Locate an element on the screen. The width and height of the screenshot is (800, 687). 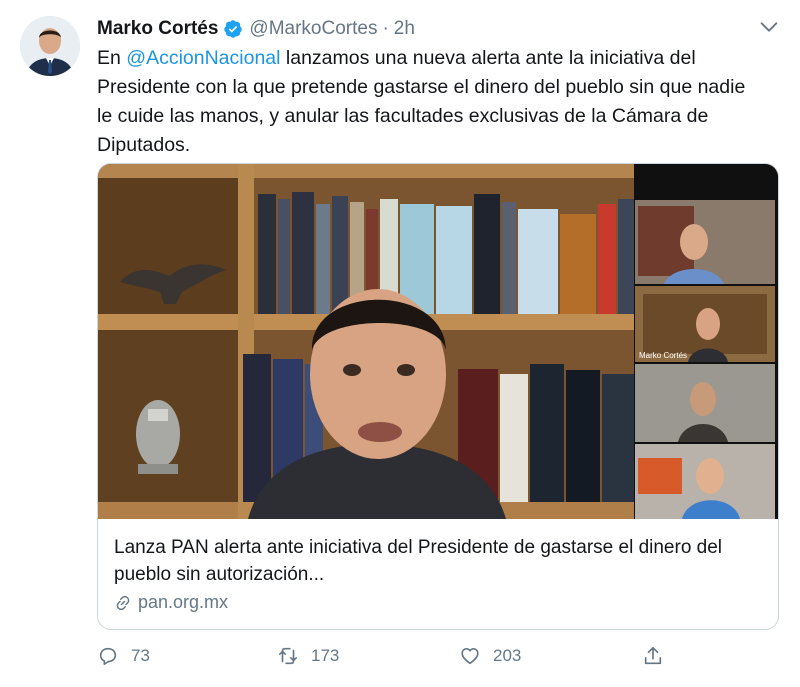
handle: @MarkoCortes is located at coordinates (313, 29).